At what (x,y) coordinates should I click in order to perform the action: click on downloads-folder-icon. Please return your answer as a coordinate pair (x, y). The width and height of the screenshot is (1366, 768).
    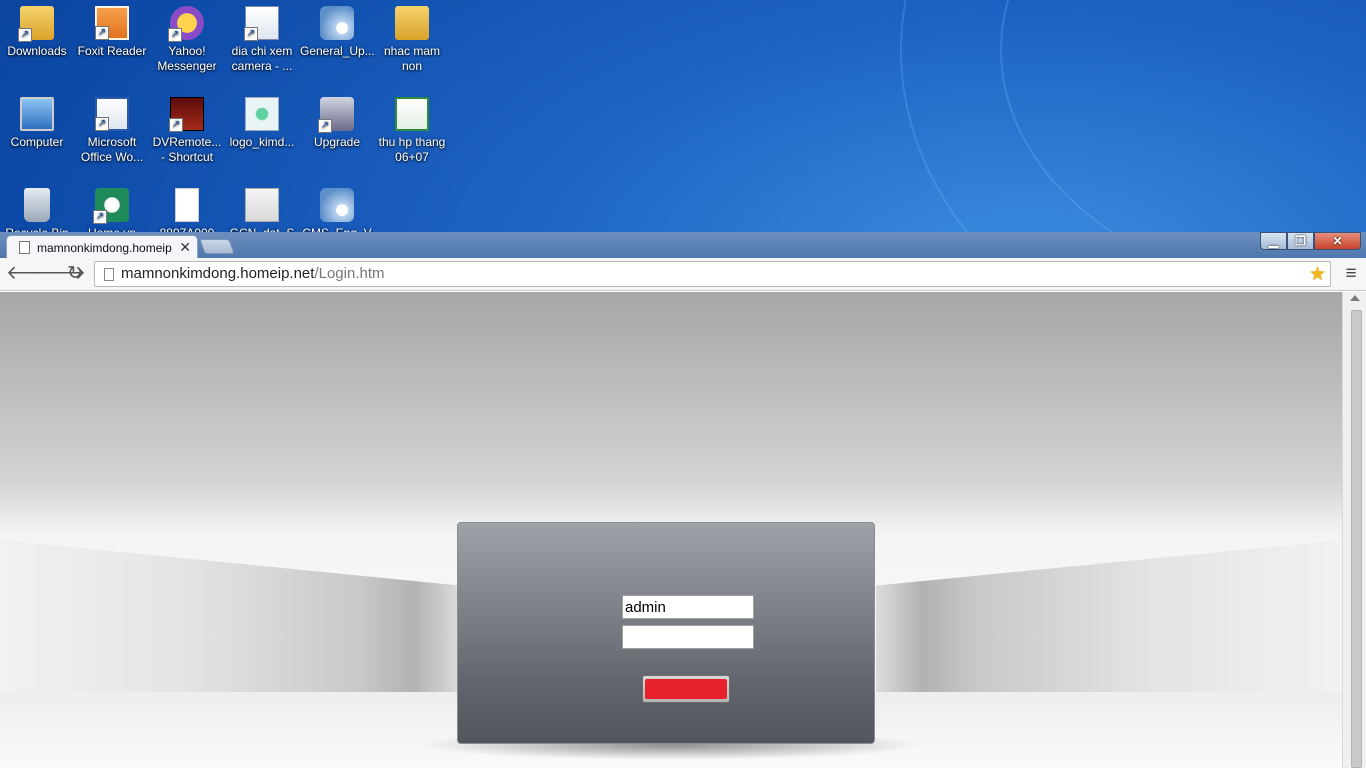
    Looking at the image, I should click on (36, 24).